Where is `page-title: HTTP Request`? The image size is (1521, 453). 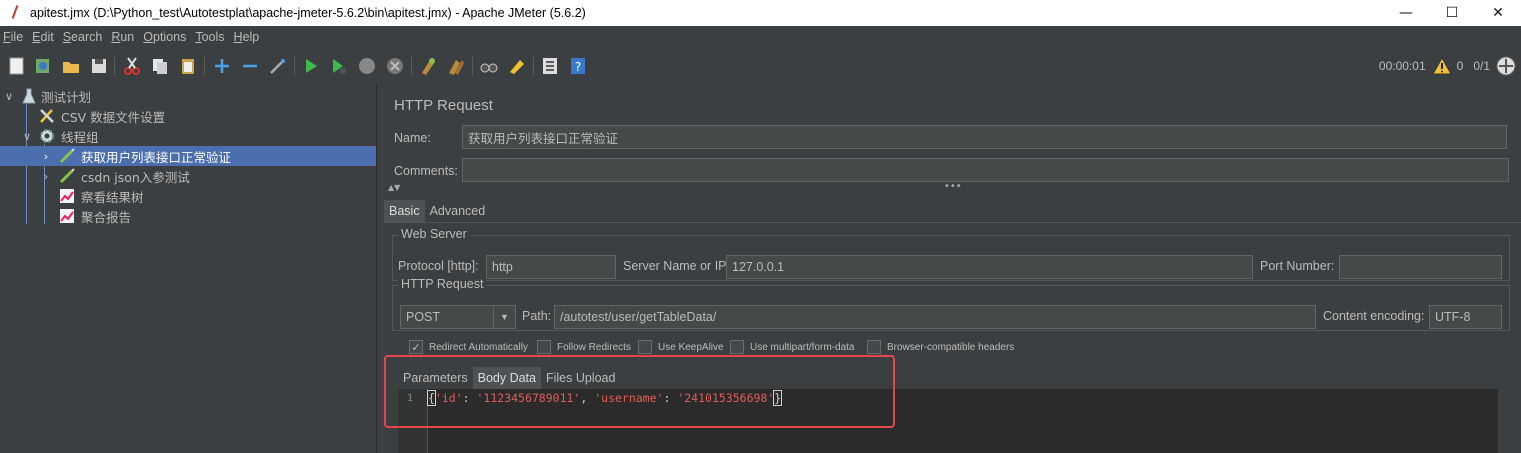 page-title: HTTP Request is located at coordinates (443, 105).